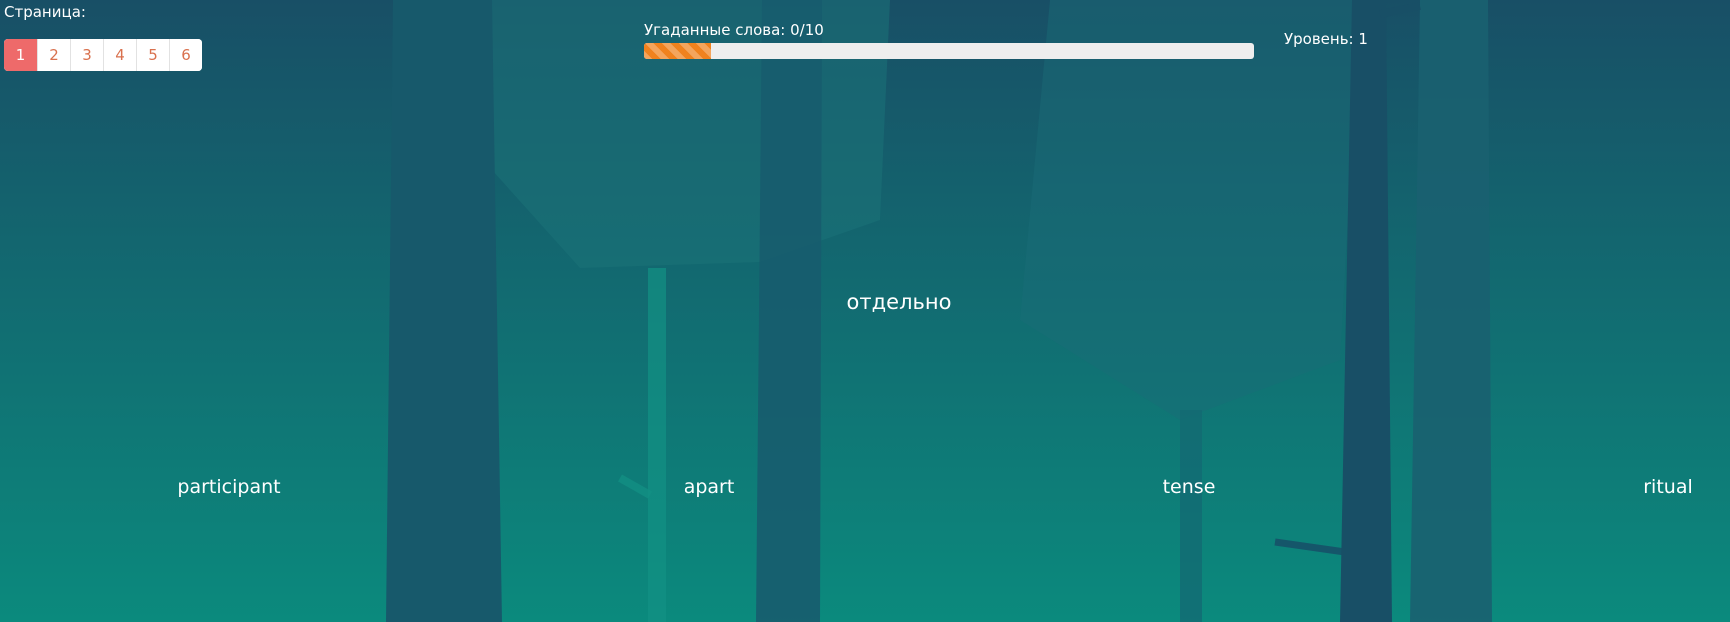  I want to click on question-word: отдельно, so click(899, 302).